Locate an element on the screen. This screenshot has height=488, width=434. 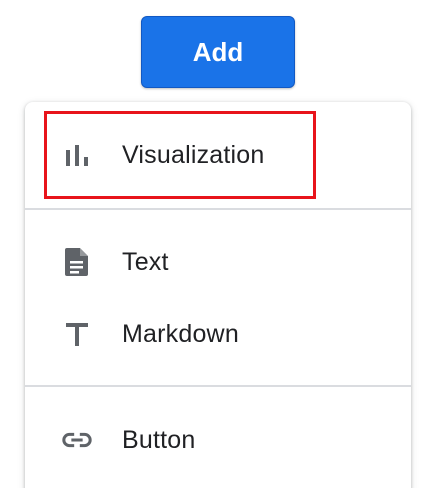
add-button: Add is located at coordinates (218, 52).